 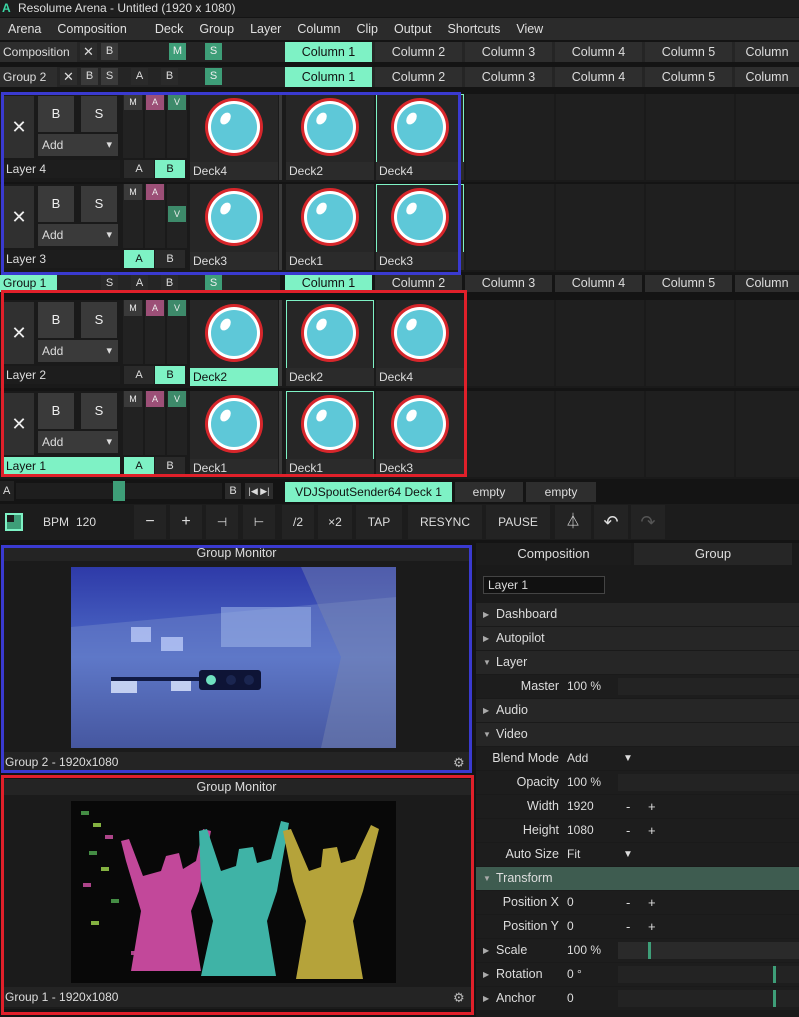 I want to click on position-y-plus-button: +, so click(x=652, y=926).